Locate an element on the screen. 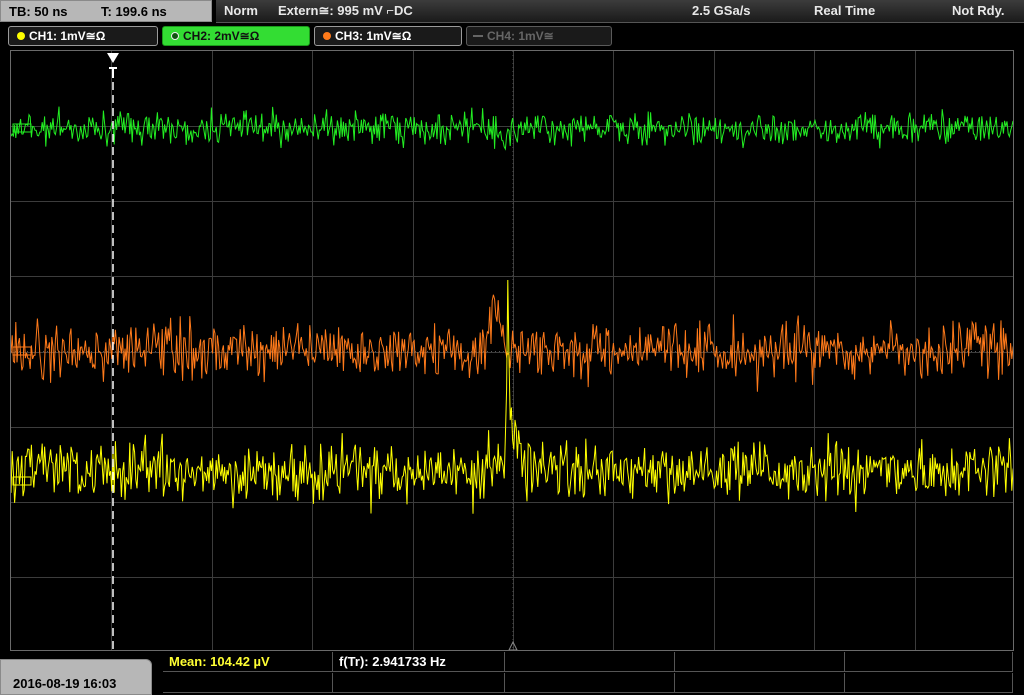 This screenshot has width=1024, height=695. datetime-readout: 2016-08-19 16:03 is located at coordinates (65, 683).